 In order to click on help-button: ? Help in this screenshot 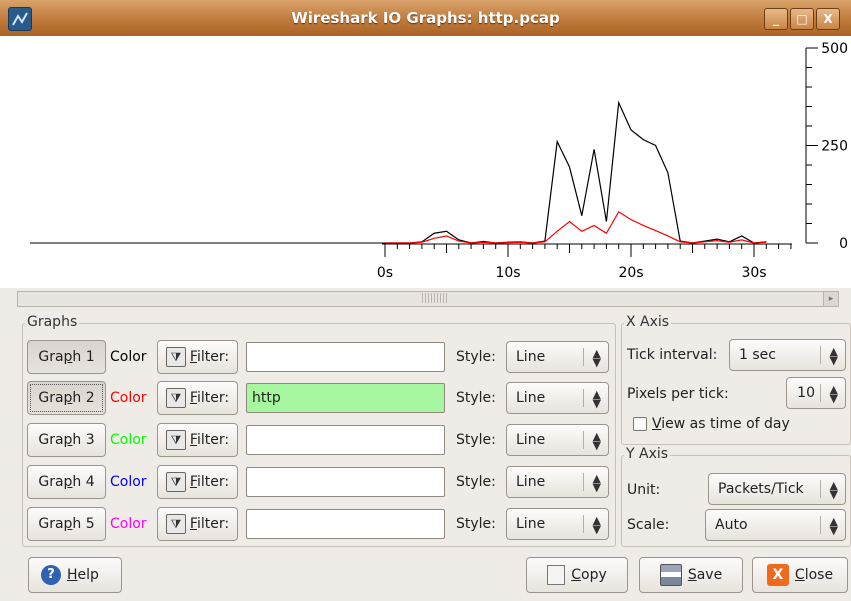, I will do `click(75, 575)`.